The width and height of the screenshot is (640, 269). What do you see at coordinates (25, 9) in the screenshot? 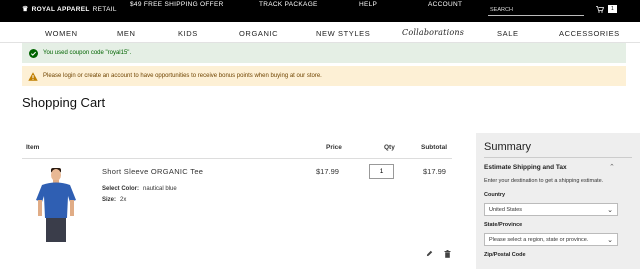
I see `crown-icon: ♛` at bounding box center [25, 9].